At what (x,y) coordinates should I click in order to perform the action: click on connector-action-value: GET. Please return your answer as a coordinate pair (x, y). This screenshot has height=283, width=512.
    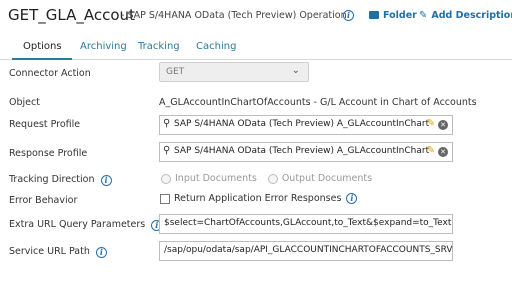
    Looking at the image, I should click on (175, 72).